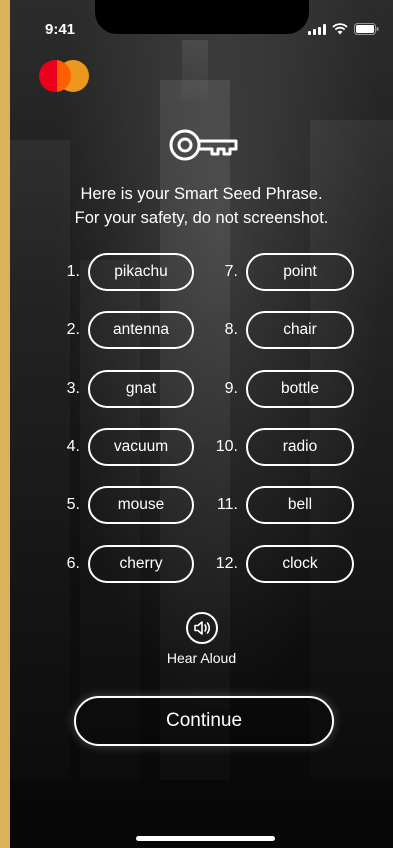 This screenshot has width=393, height=848. I want to click on seed-word-index: 1., so click(73, 271).